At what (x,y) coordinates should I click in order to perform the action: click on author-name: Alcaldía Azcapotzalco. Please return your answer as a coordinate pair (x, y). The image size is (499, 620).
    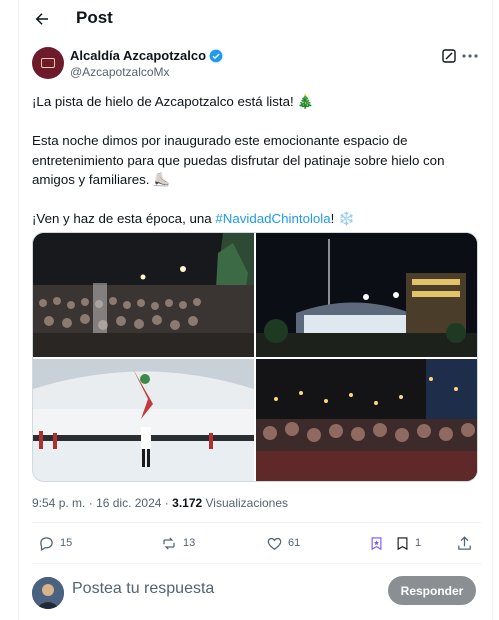
    Looking at the image, I should click on (138, 55).